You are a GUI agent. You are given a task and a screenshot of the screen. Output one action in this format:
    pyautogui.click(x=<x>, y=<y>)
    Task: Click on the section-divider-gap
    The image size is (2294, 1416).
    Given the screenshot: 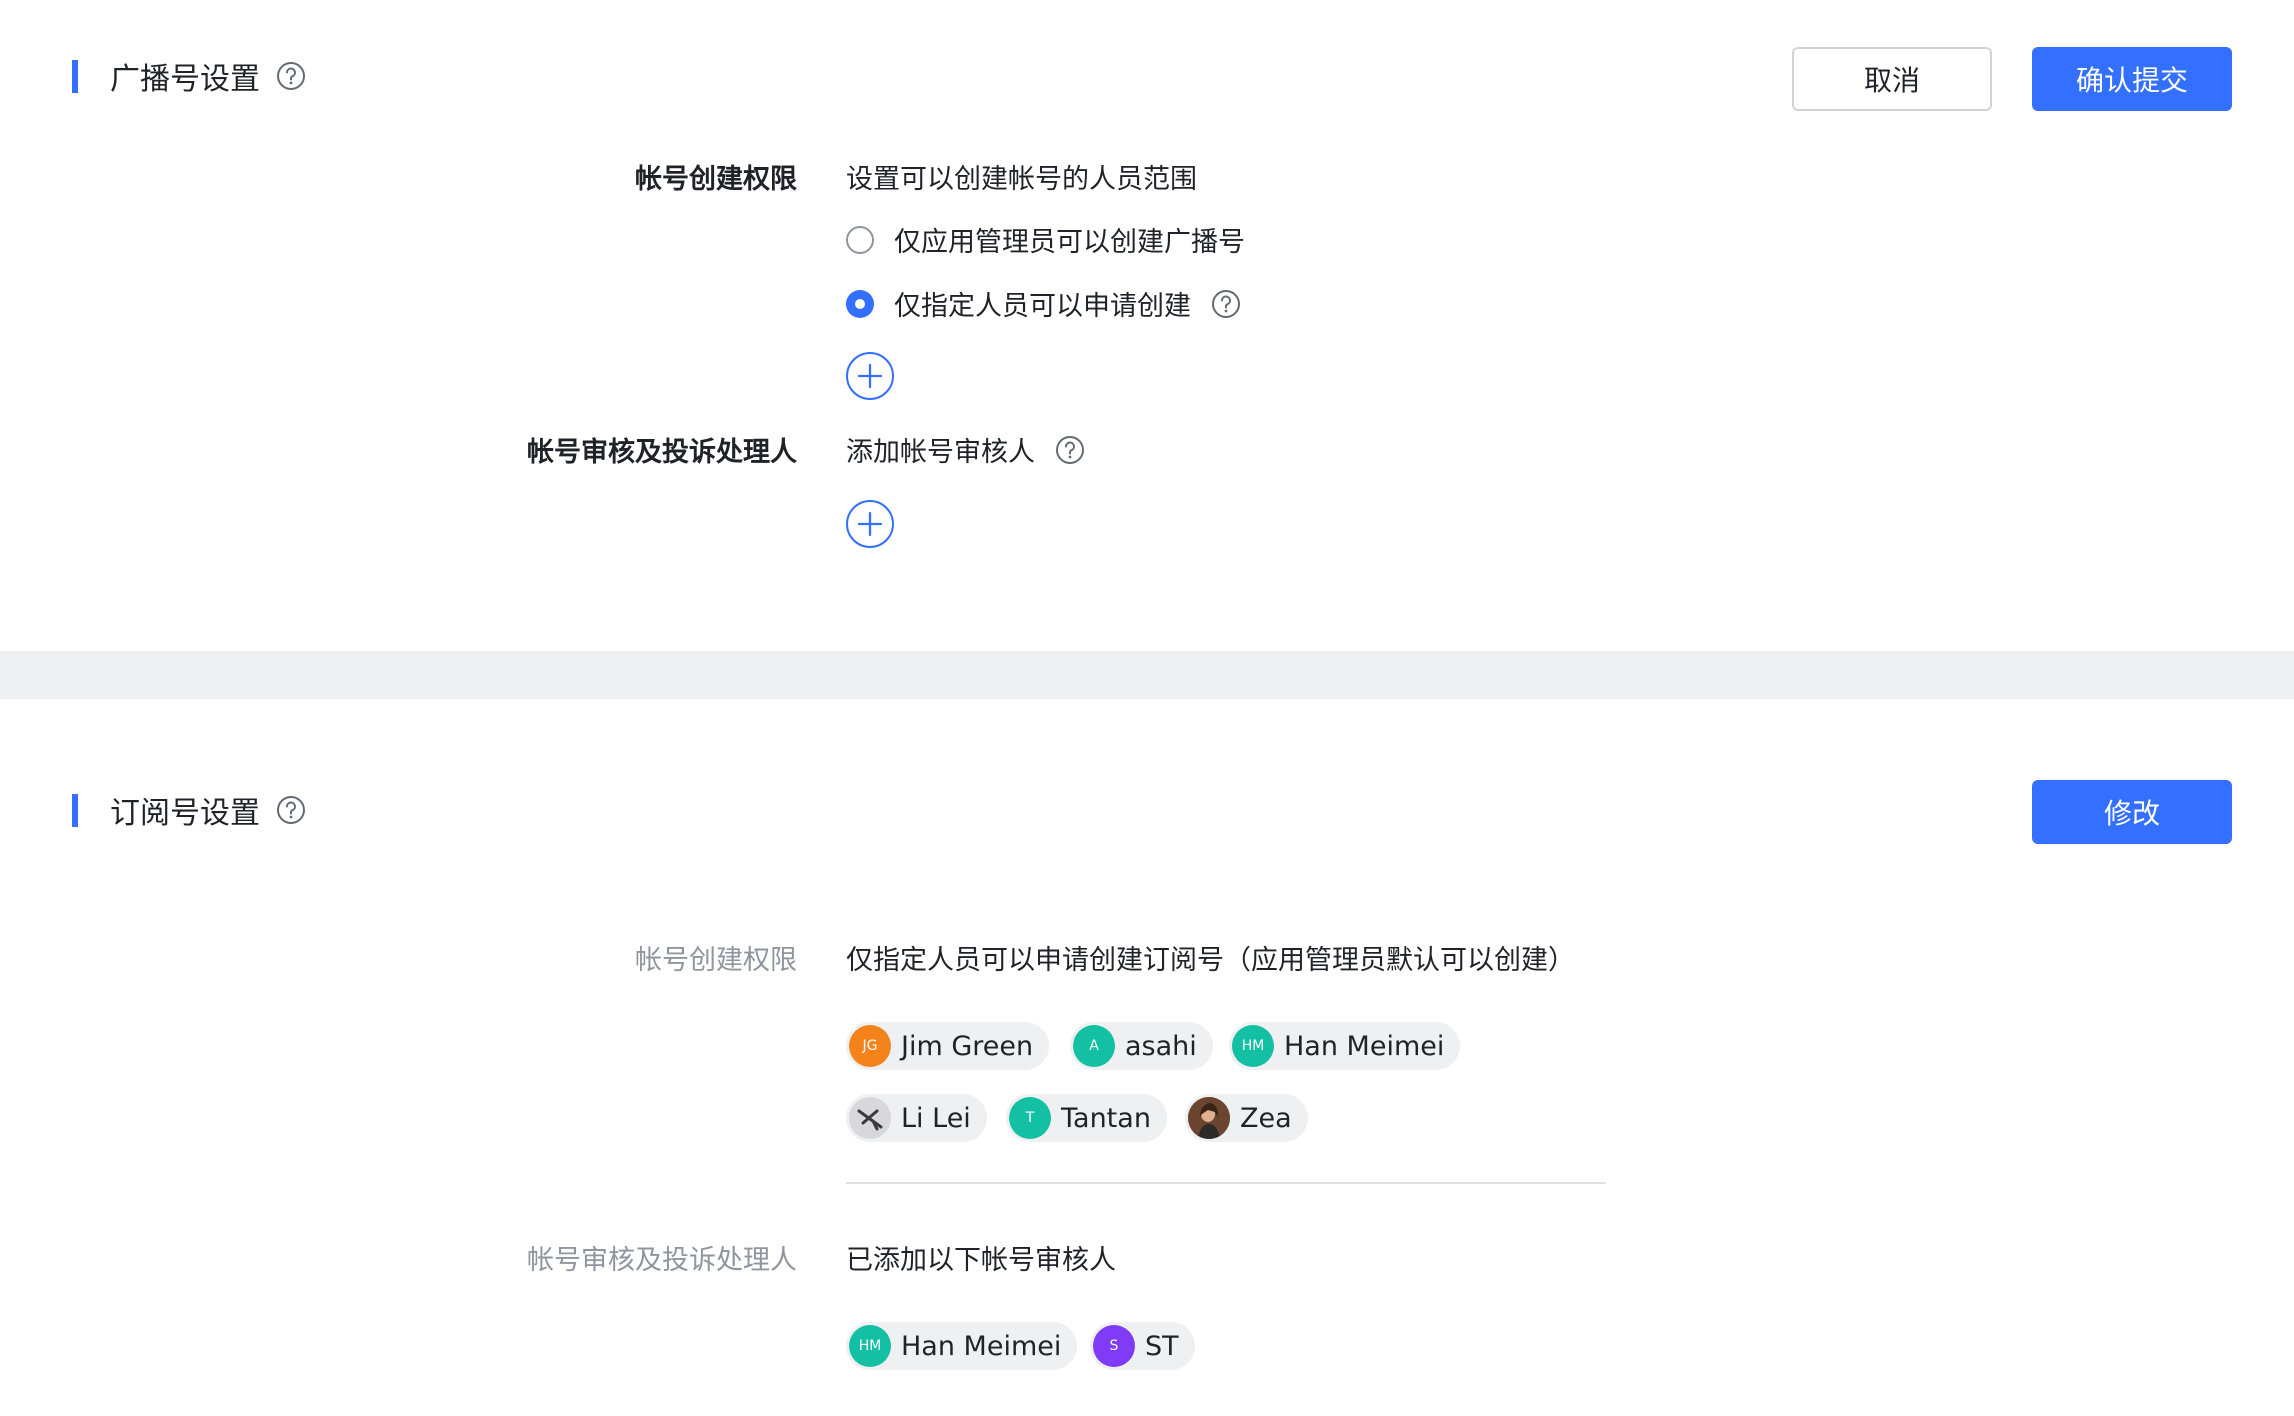 What is the action you would take?
    pyautogui.click(x=1147, y=675)
    